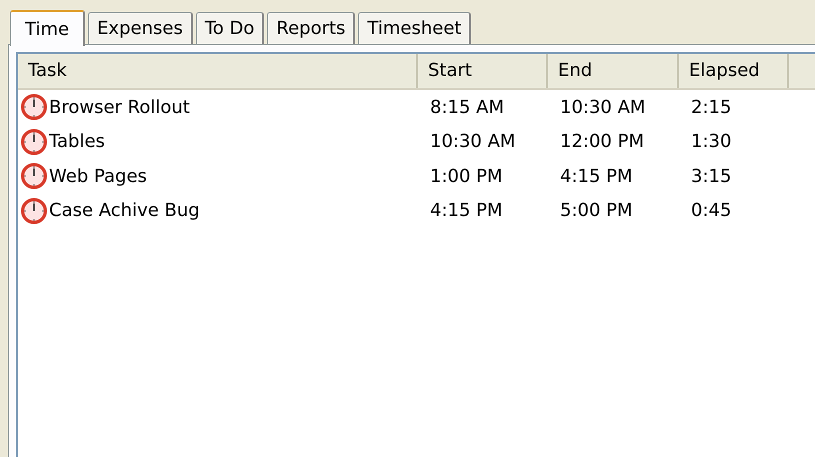  I want to click on column-header: Task, so click(218, 71).